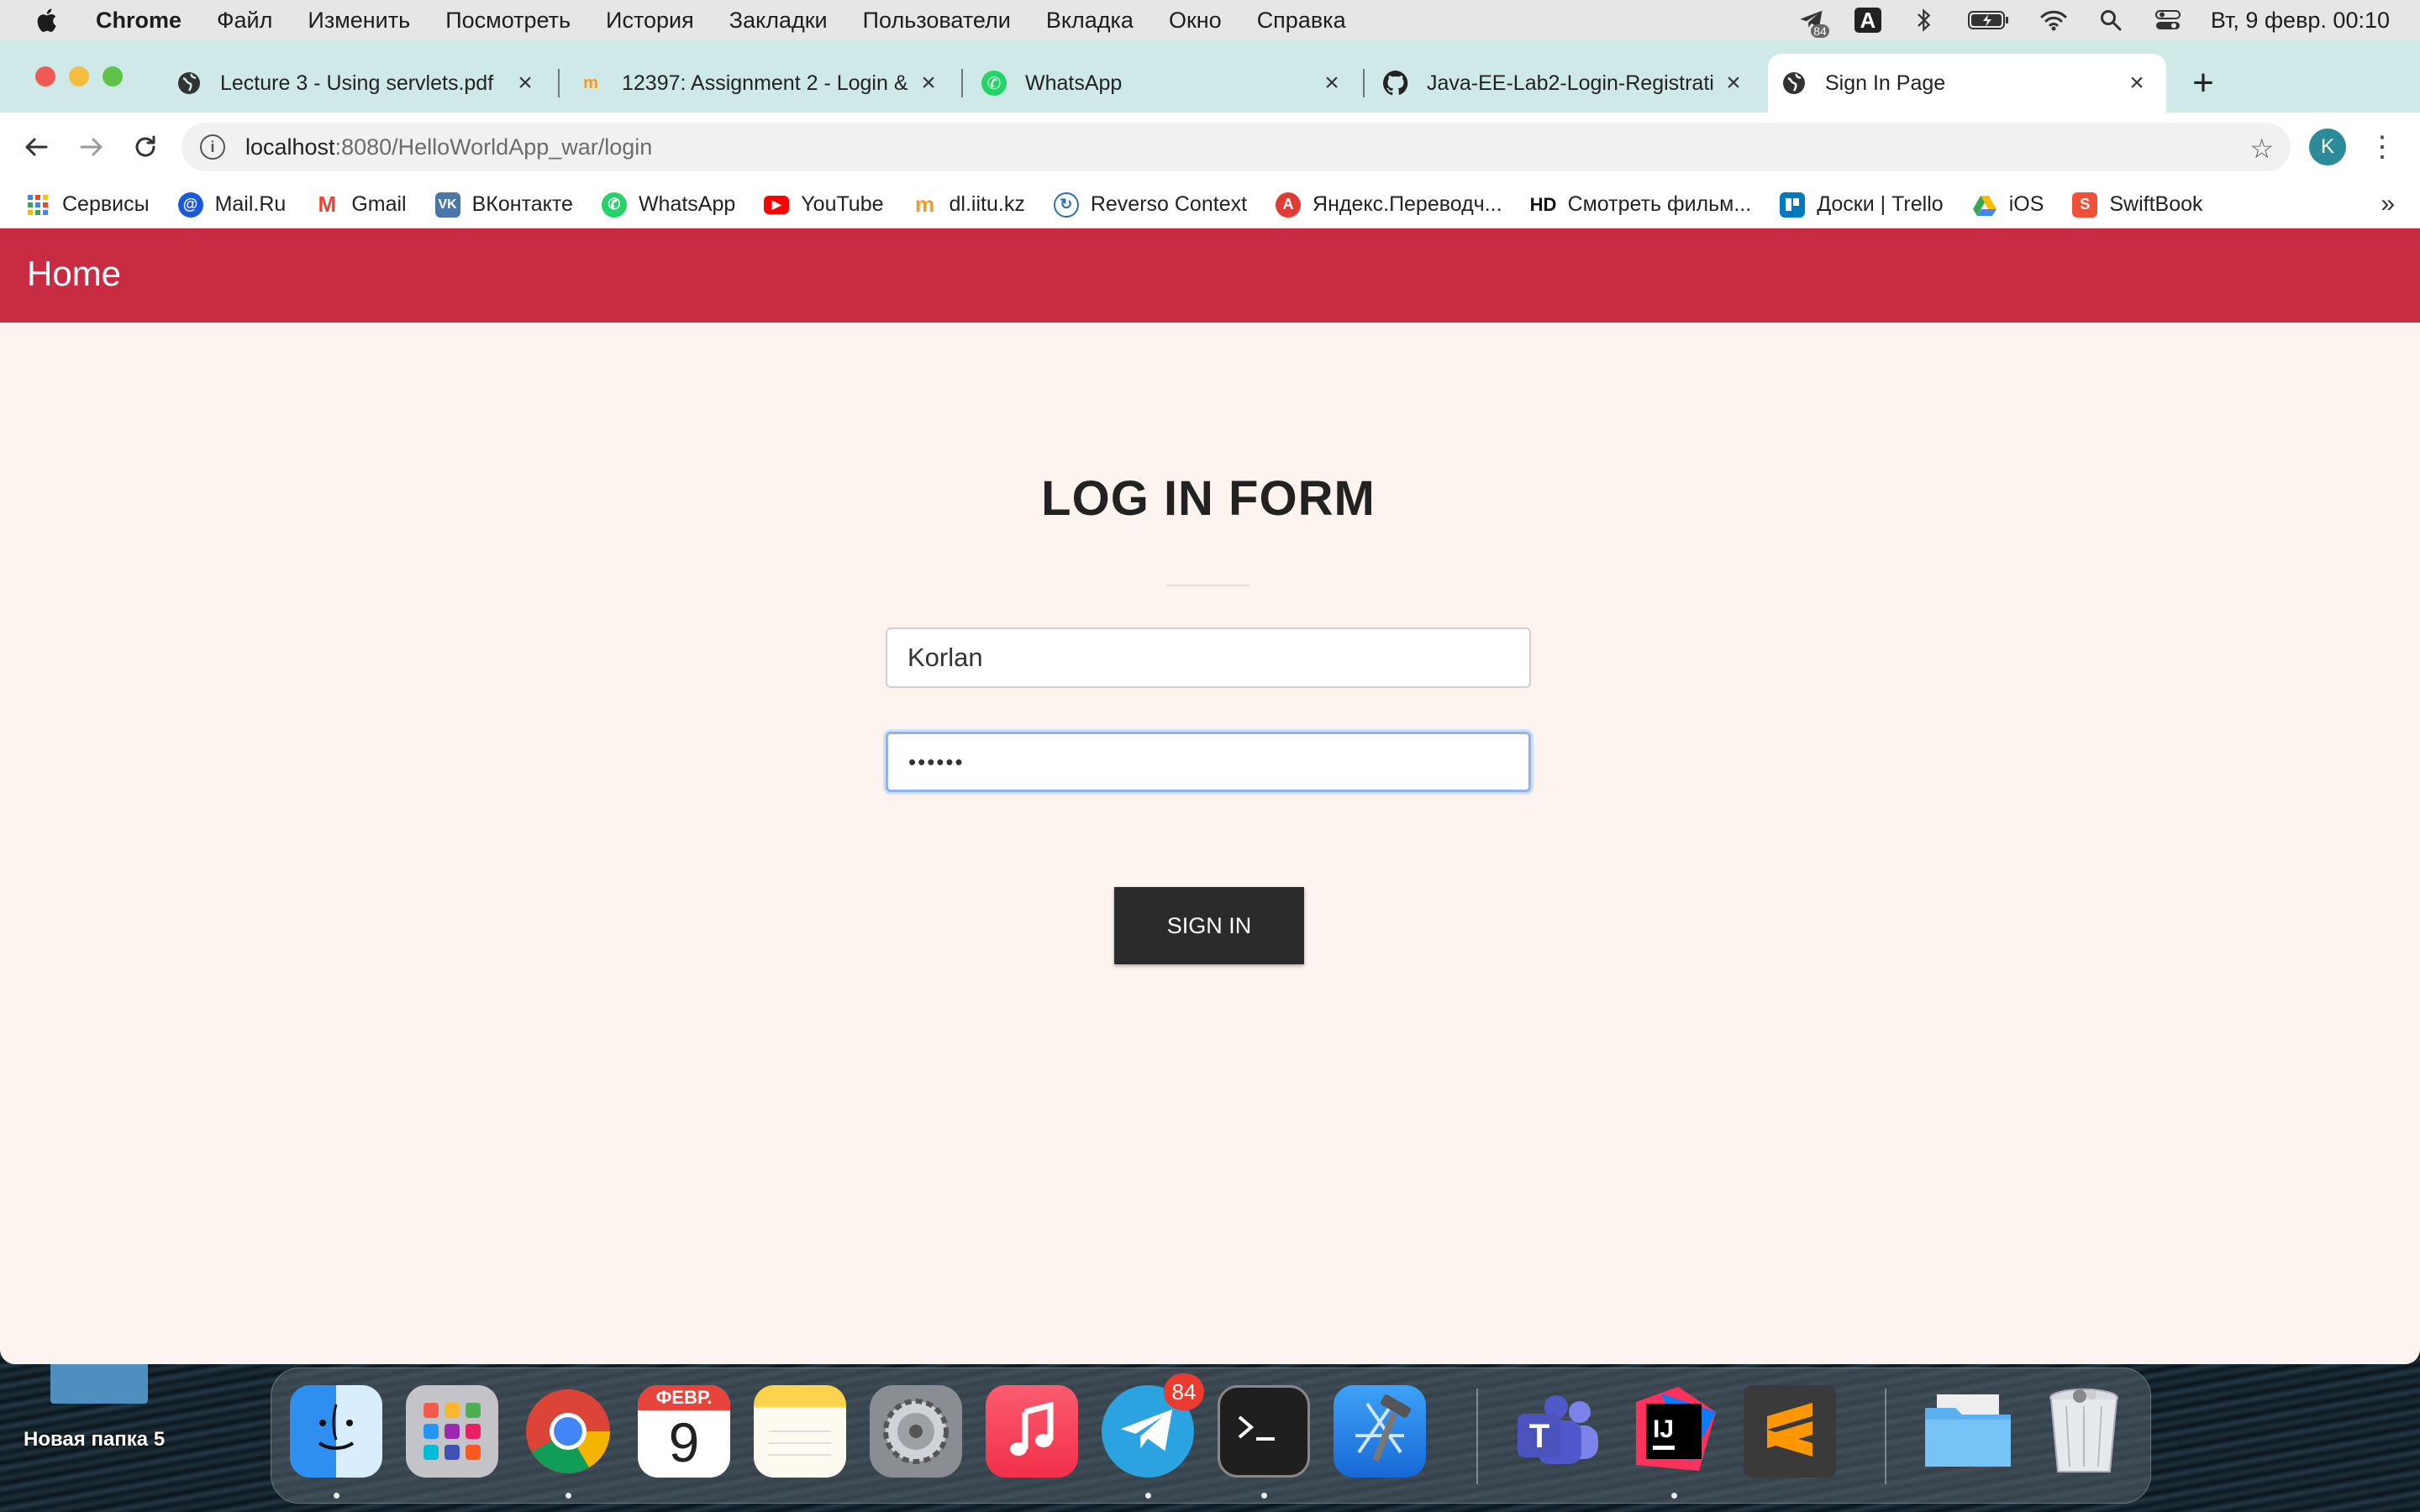 This screenshot has width=2420, height=1512. I want to click on back-arrow-icon, so click(36, 147).